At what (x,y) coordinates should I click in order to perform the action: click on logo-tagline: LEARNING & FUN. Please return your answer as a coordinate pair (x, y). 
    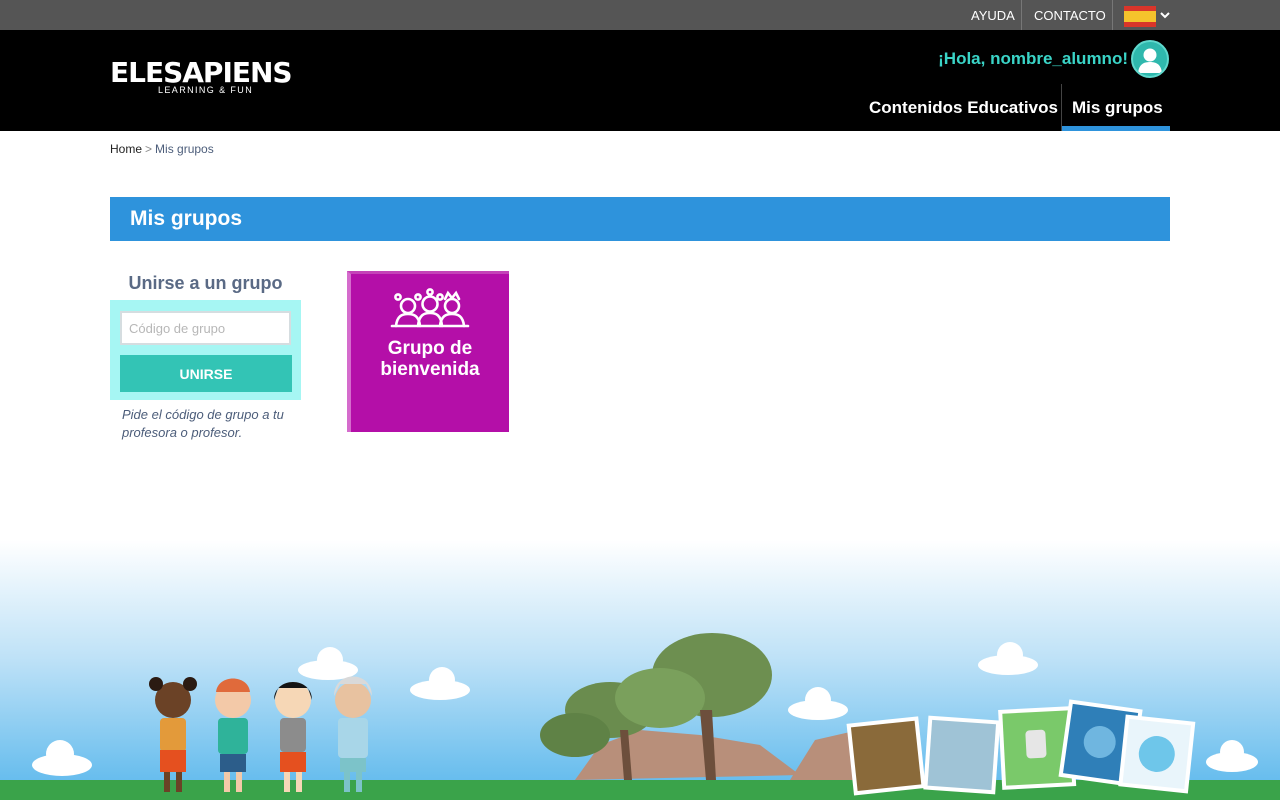
    Looking at the image, I should click on (206, 90).